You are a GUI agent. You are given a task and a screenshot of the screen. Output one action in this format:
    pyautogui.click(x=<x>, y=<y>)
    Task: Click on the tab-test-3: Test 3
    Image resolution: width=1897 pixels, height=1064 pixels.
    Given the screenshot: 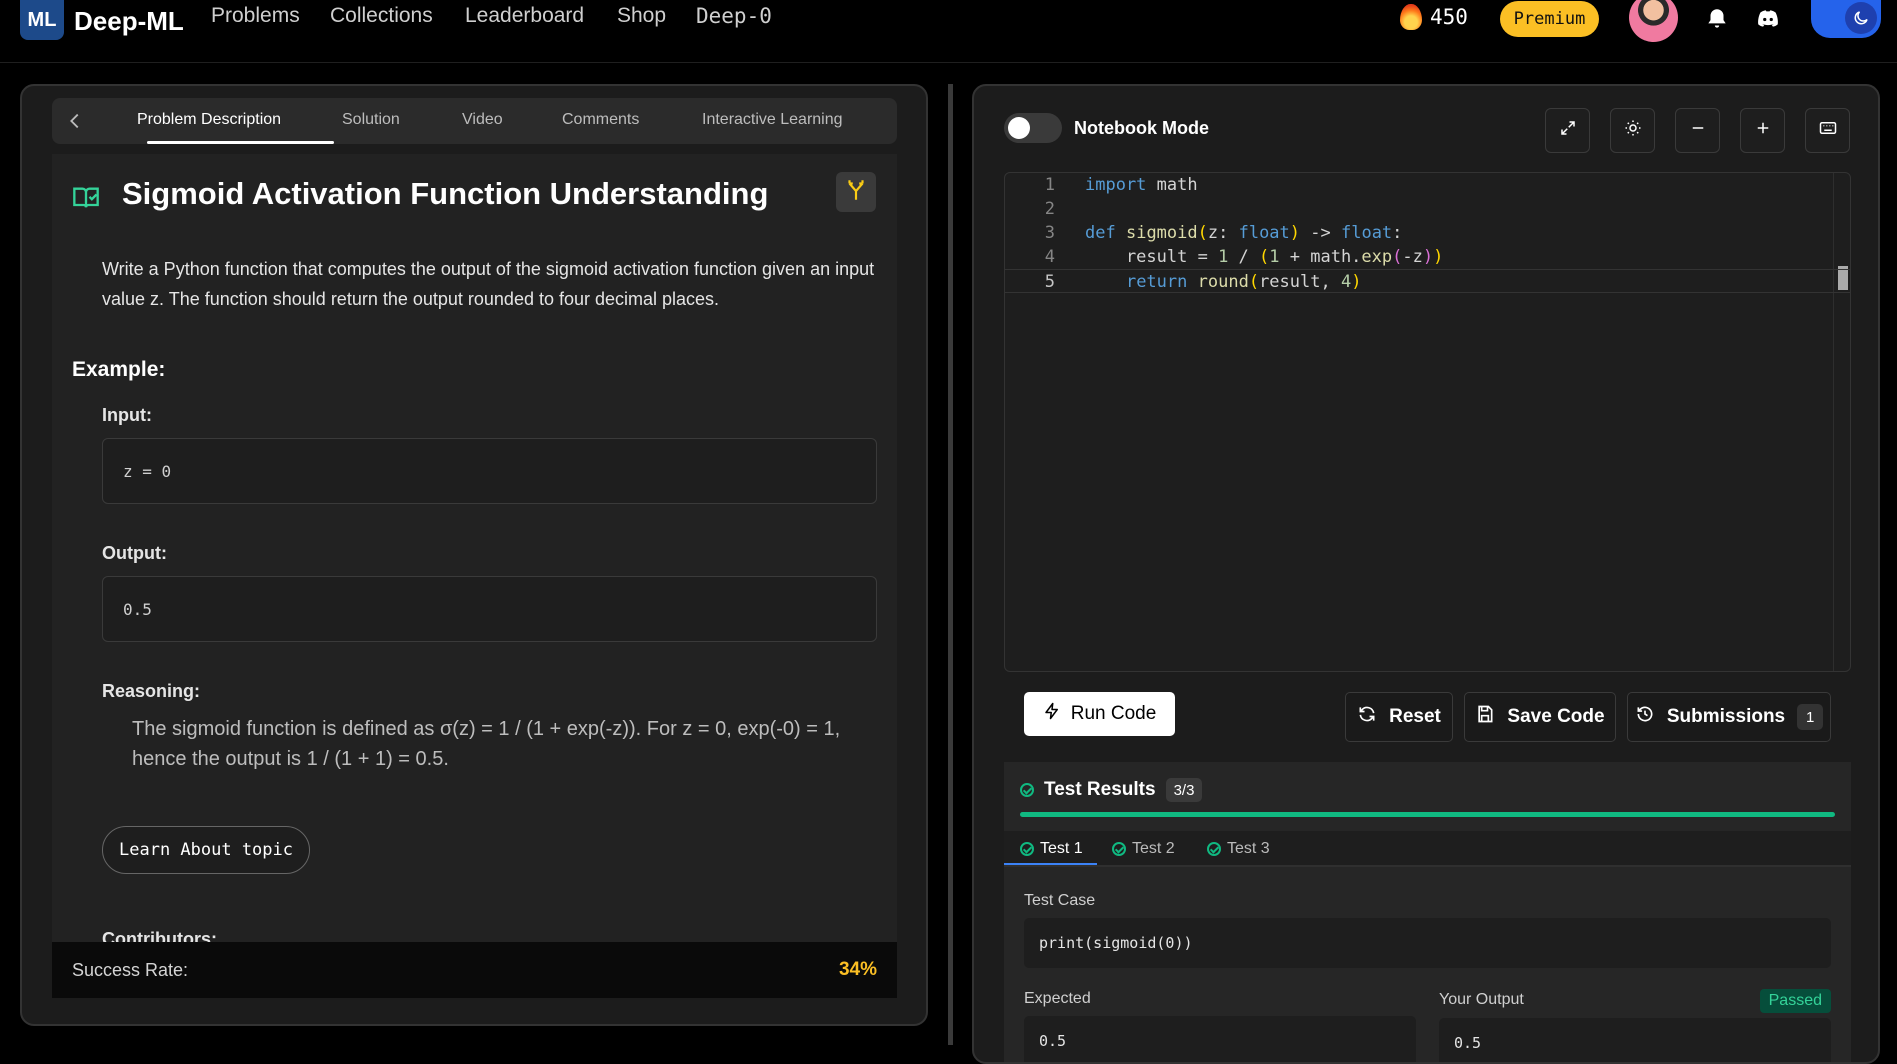 What is the action you would take?
    pyautogui.click(x=1238, y=849)
    